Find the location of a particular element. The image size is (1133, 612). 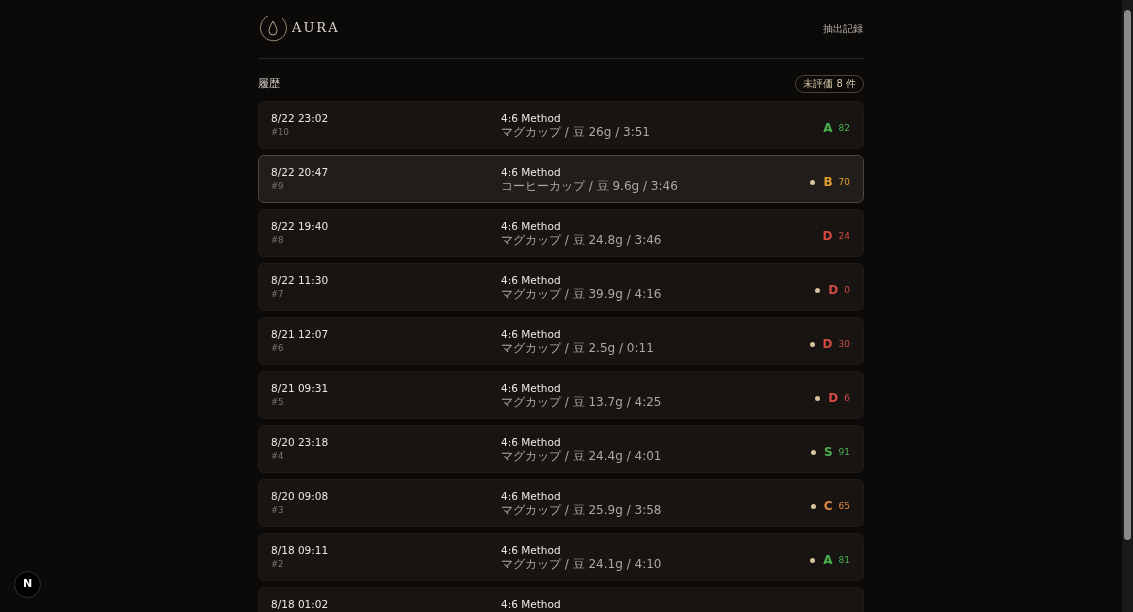

history-row: 8/18 09:11 #2 4:6 Method マグカップ / 豆 24.1g / 4:10 A 81 is located at coordinates (561, 557).